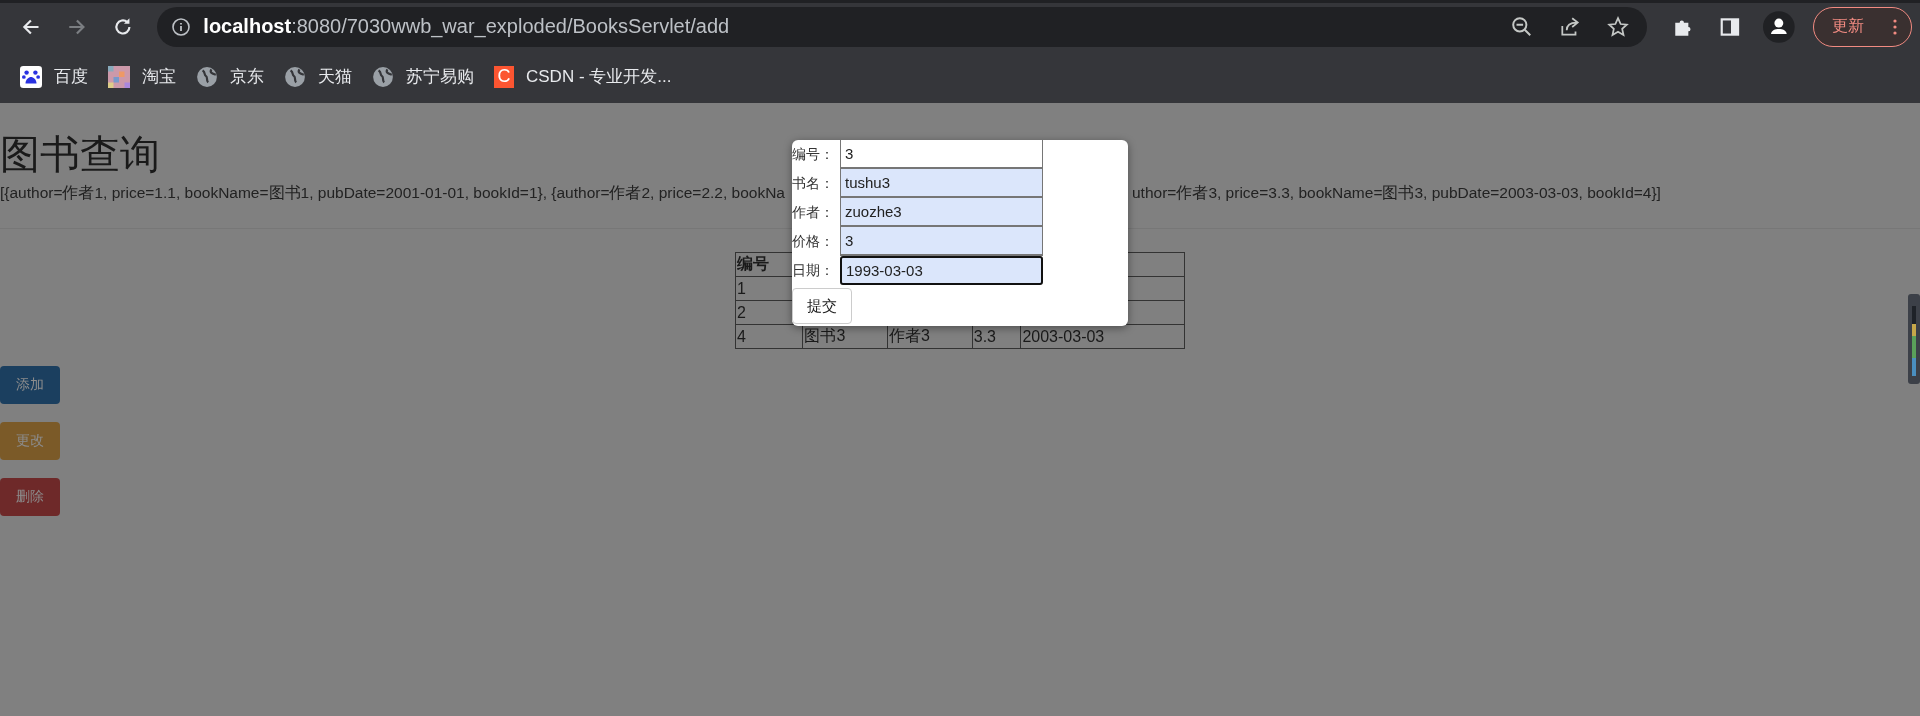 The width and height of the screenshot is (1920, 716). What do you see at coordinates (466, 26) in the screenshot?
I see `url-text: localhost:8080/7030wwb_war_exploded/BooksServlet/add` at bounding box center [466, 26].